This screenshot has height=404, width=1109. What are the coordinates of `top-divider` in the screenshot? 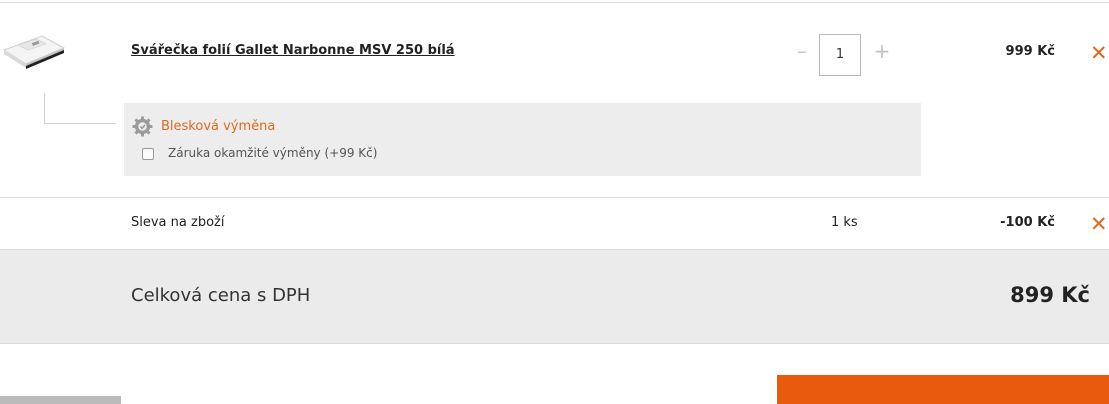 It's located at (554, 2).